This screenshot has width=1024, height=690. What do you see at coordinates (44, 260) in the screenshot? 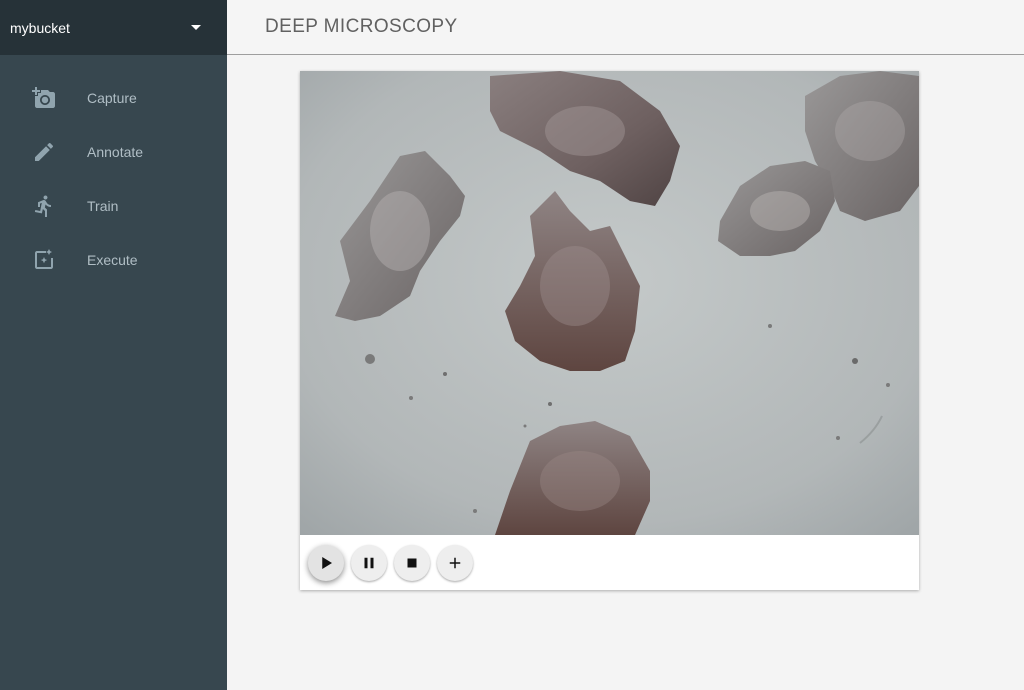
I see `execute-icon` at bounding box center [44, 260].